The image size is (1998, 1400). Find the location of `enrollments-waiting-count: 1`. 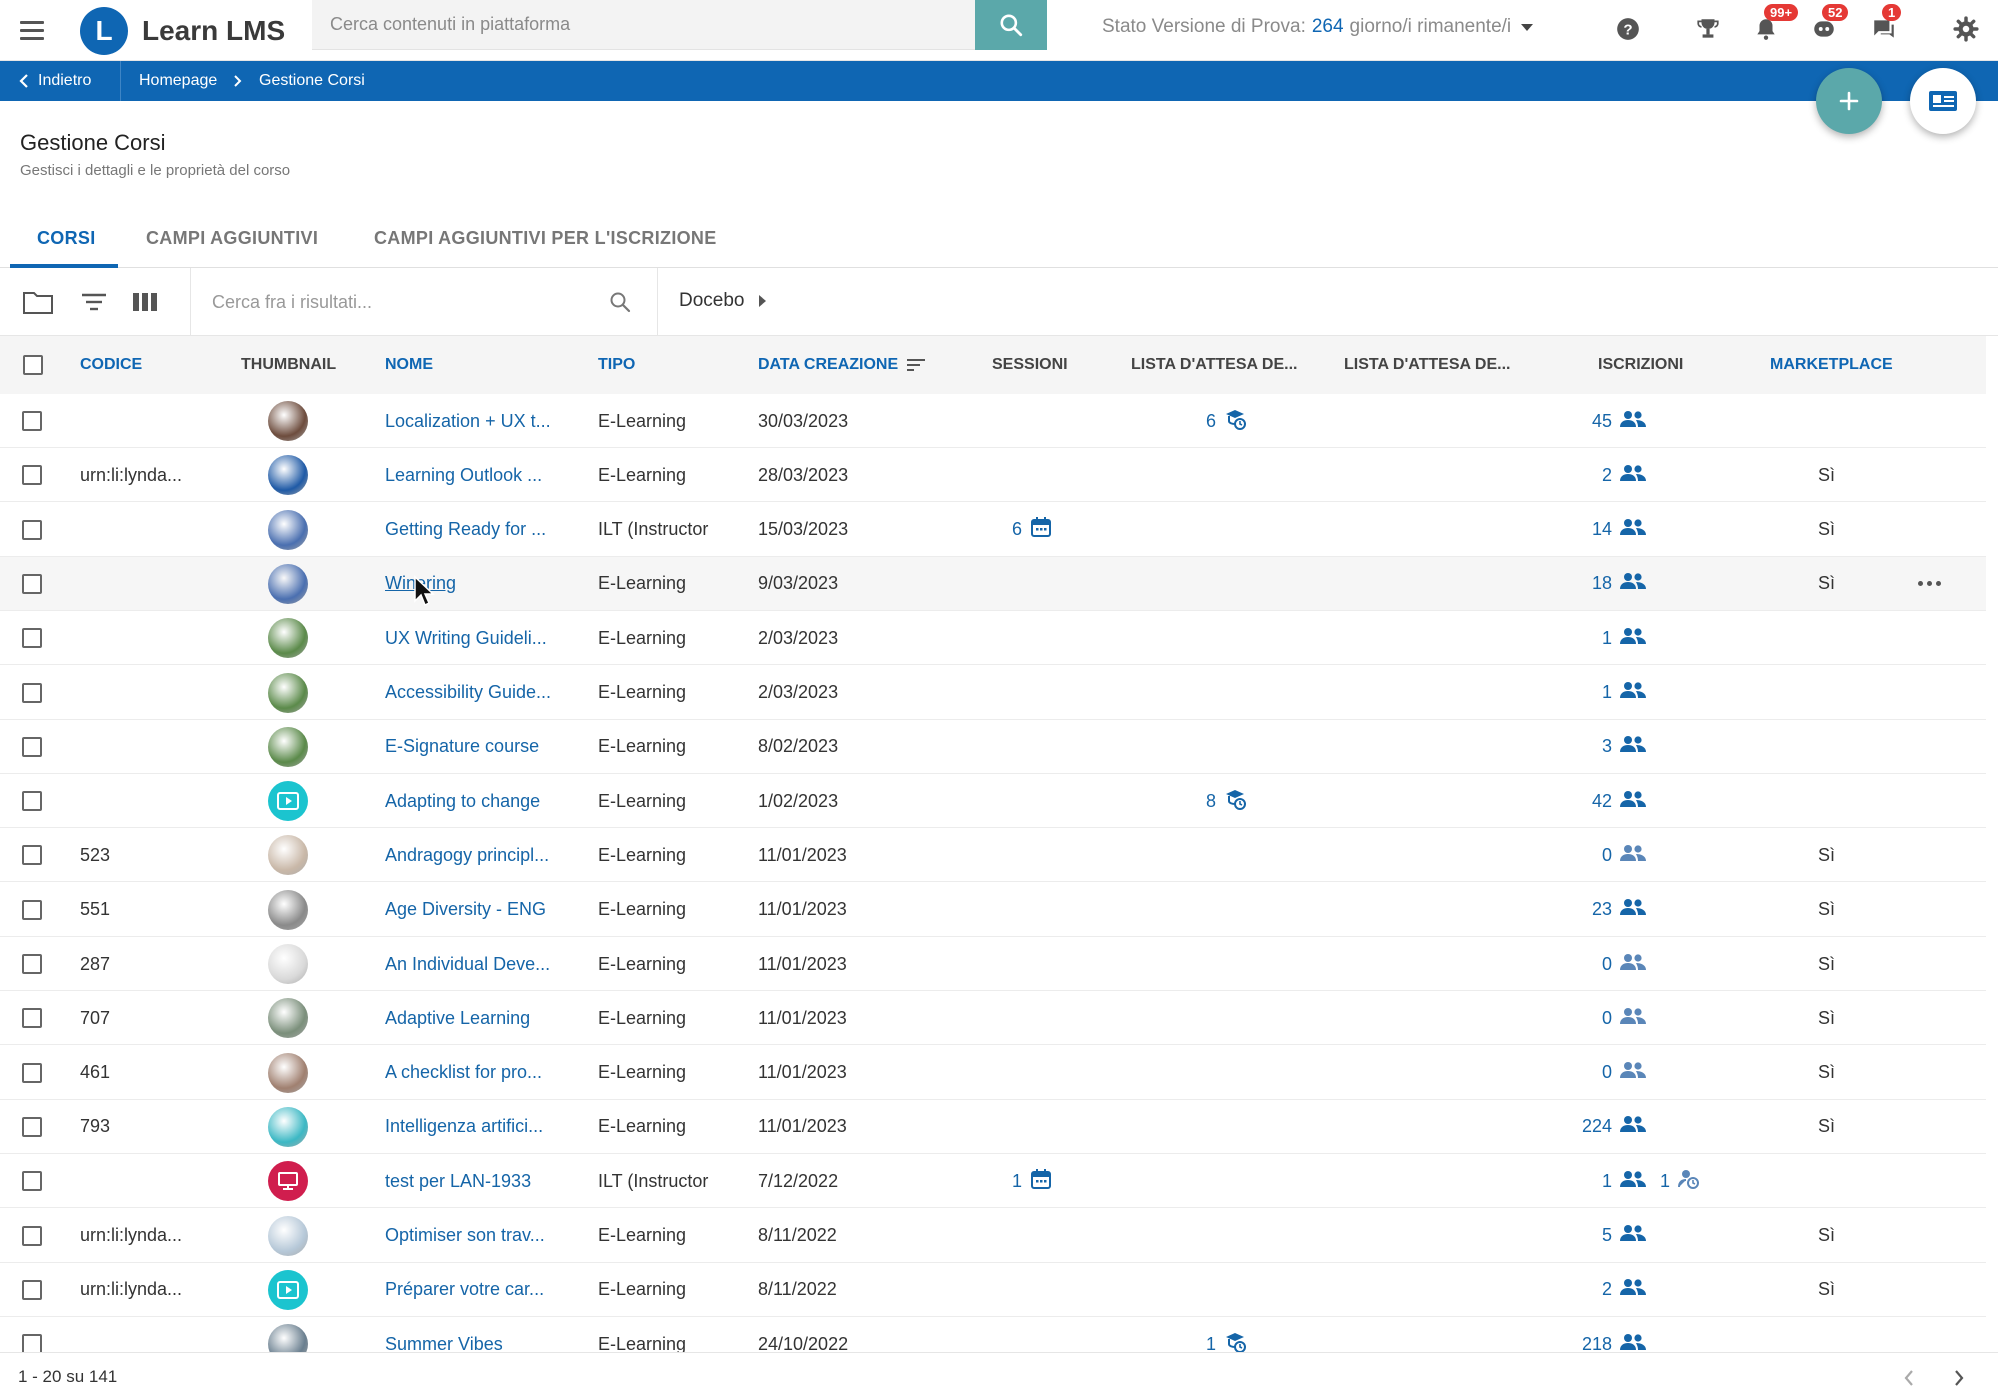

enrollments-waiting-count: 1 is located at coordinates (1680, 1181).